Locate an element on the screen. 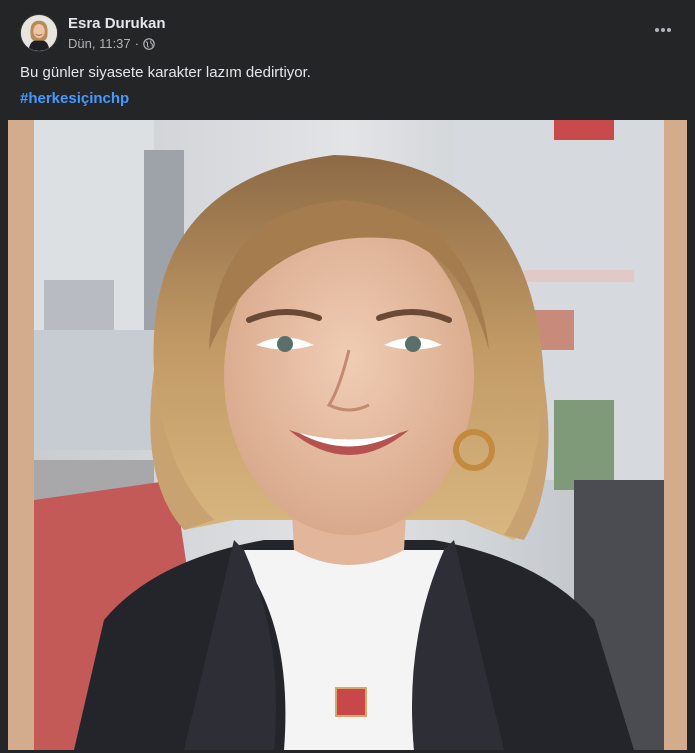 The height and width of the screenshot is (753, 695). author-name: Esra Durukan is located at coordinates (117, 23).